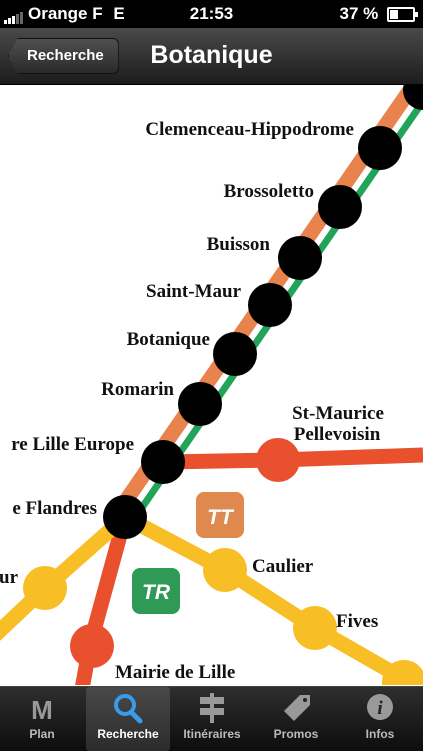  What do you see at coordinates (9, 577) in the screenshot?
I see `station-label: ur` at bounding box center [9, 577].